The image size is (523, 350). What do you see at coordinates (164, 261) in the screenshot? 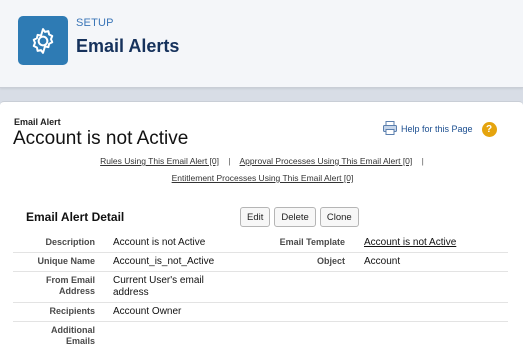
I see `field-value: Account_is_not_Active` at bounding box center [164, 261].